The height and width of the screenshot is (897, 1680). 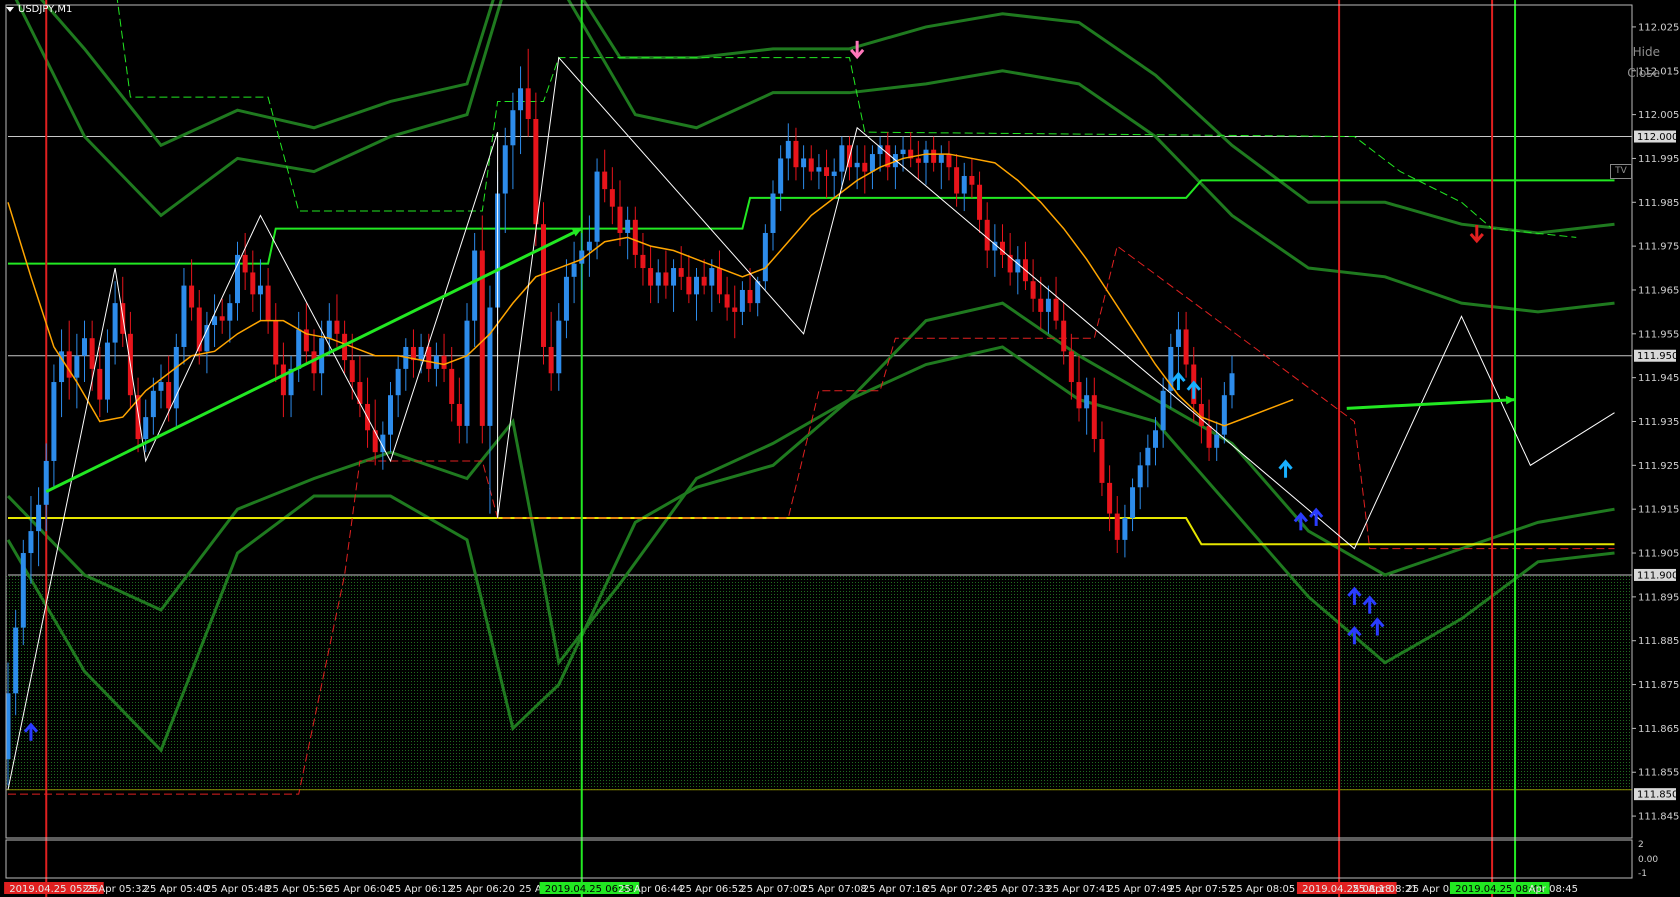 I want to click on time-label-17: 25 Apr 07:41, so click(x=1078, y=889).